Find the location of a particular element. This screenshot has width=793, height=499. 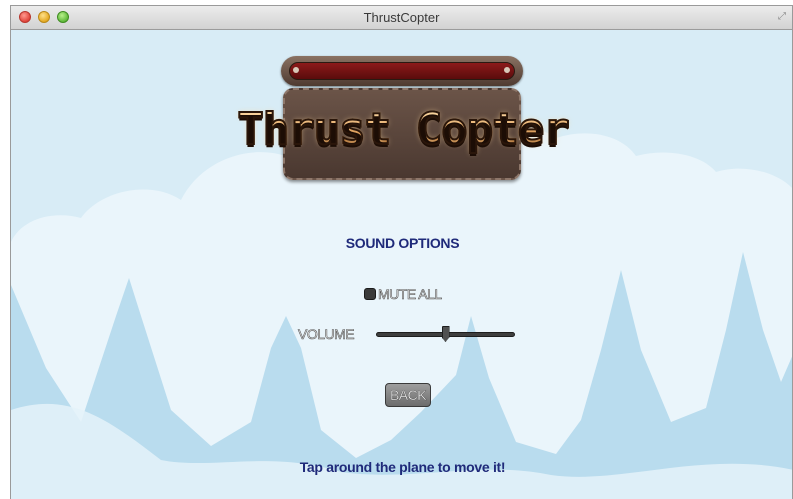

hint-text: Tap around the plane to move it! is located at coordinates (402, 467).